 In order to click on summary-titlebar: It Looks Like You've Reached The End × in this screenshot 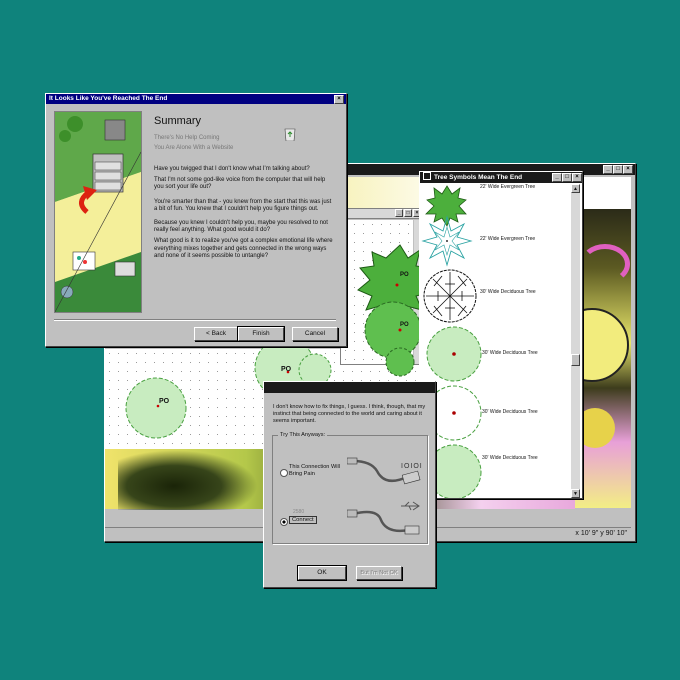, I will do `click(196, 99)`.